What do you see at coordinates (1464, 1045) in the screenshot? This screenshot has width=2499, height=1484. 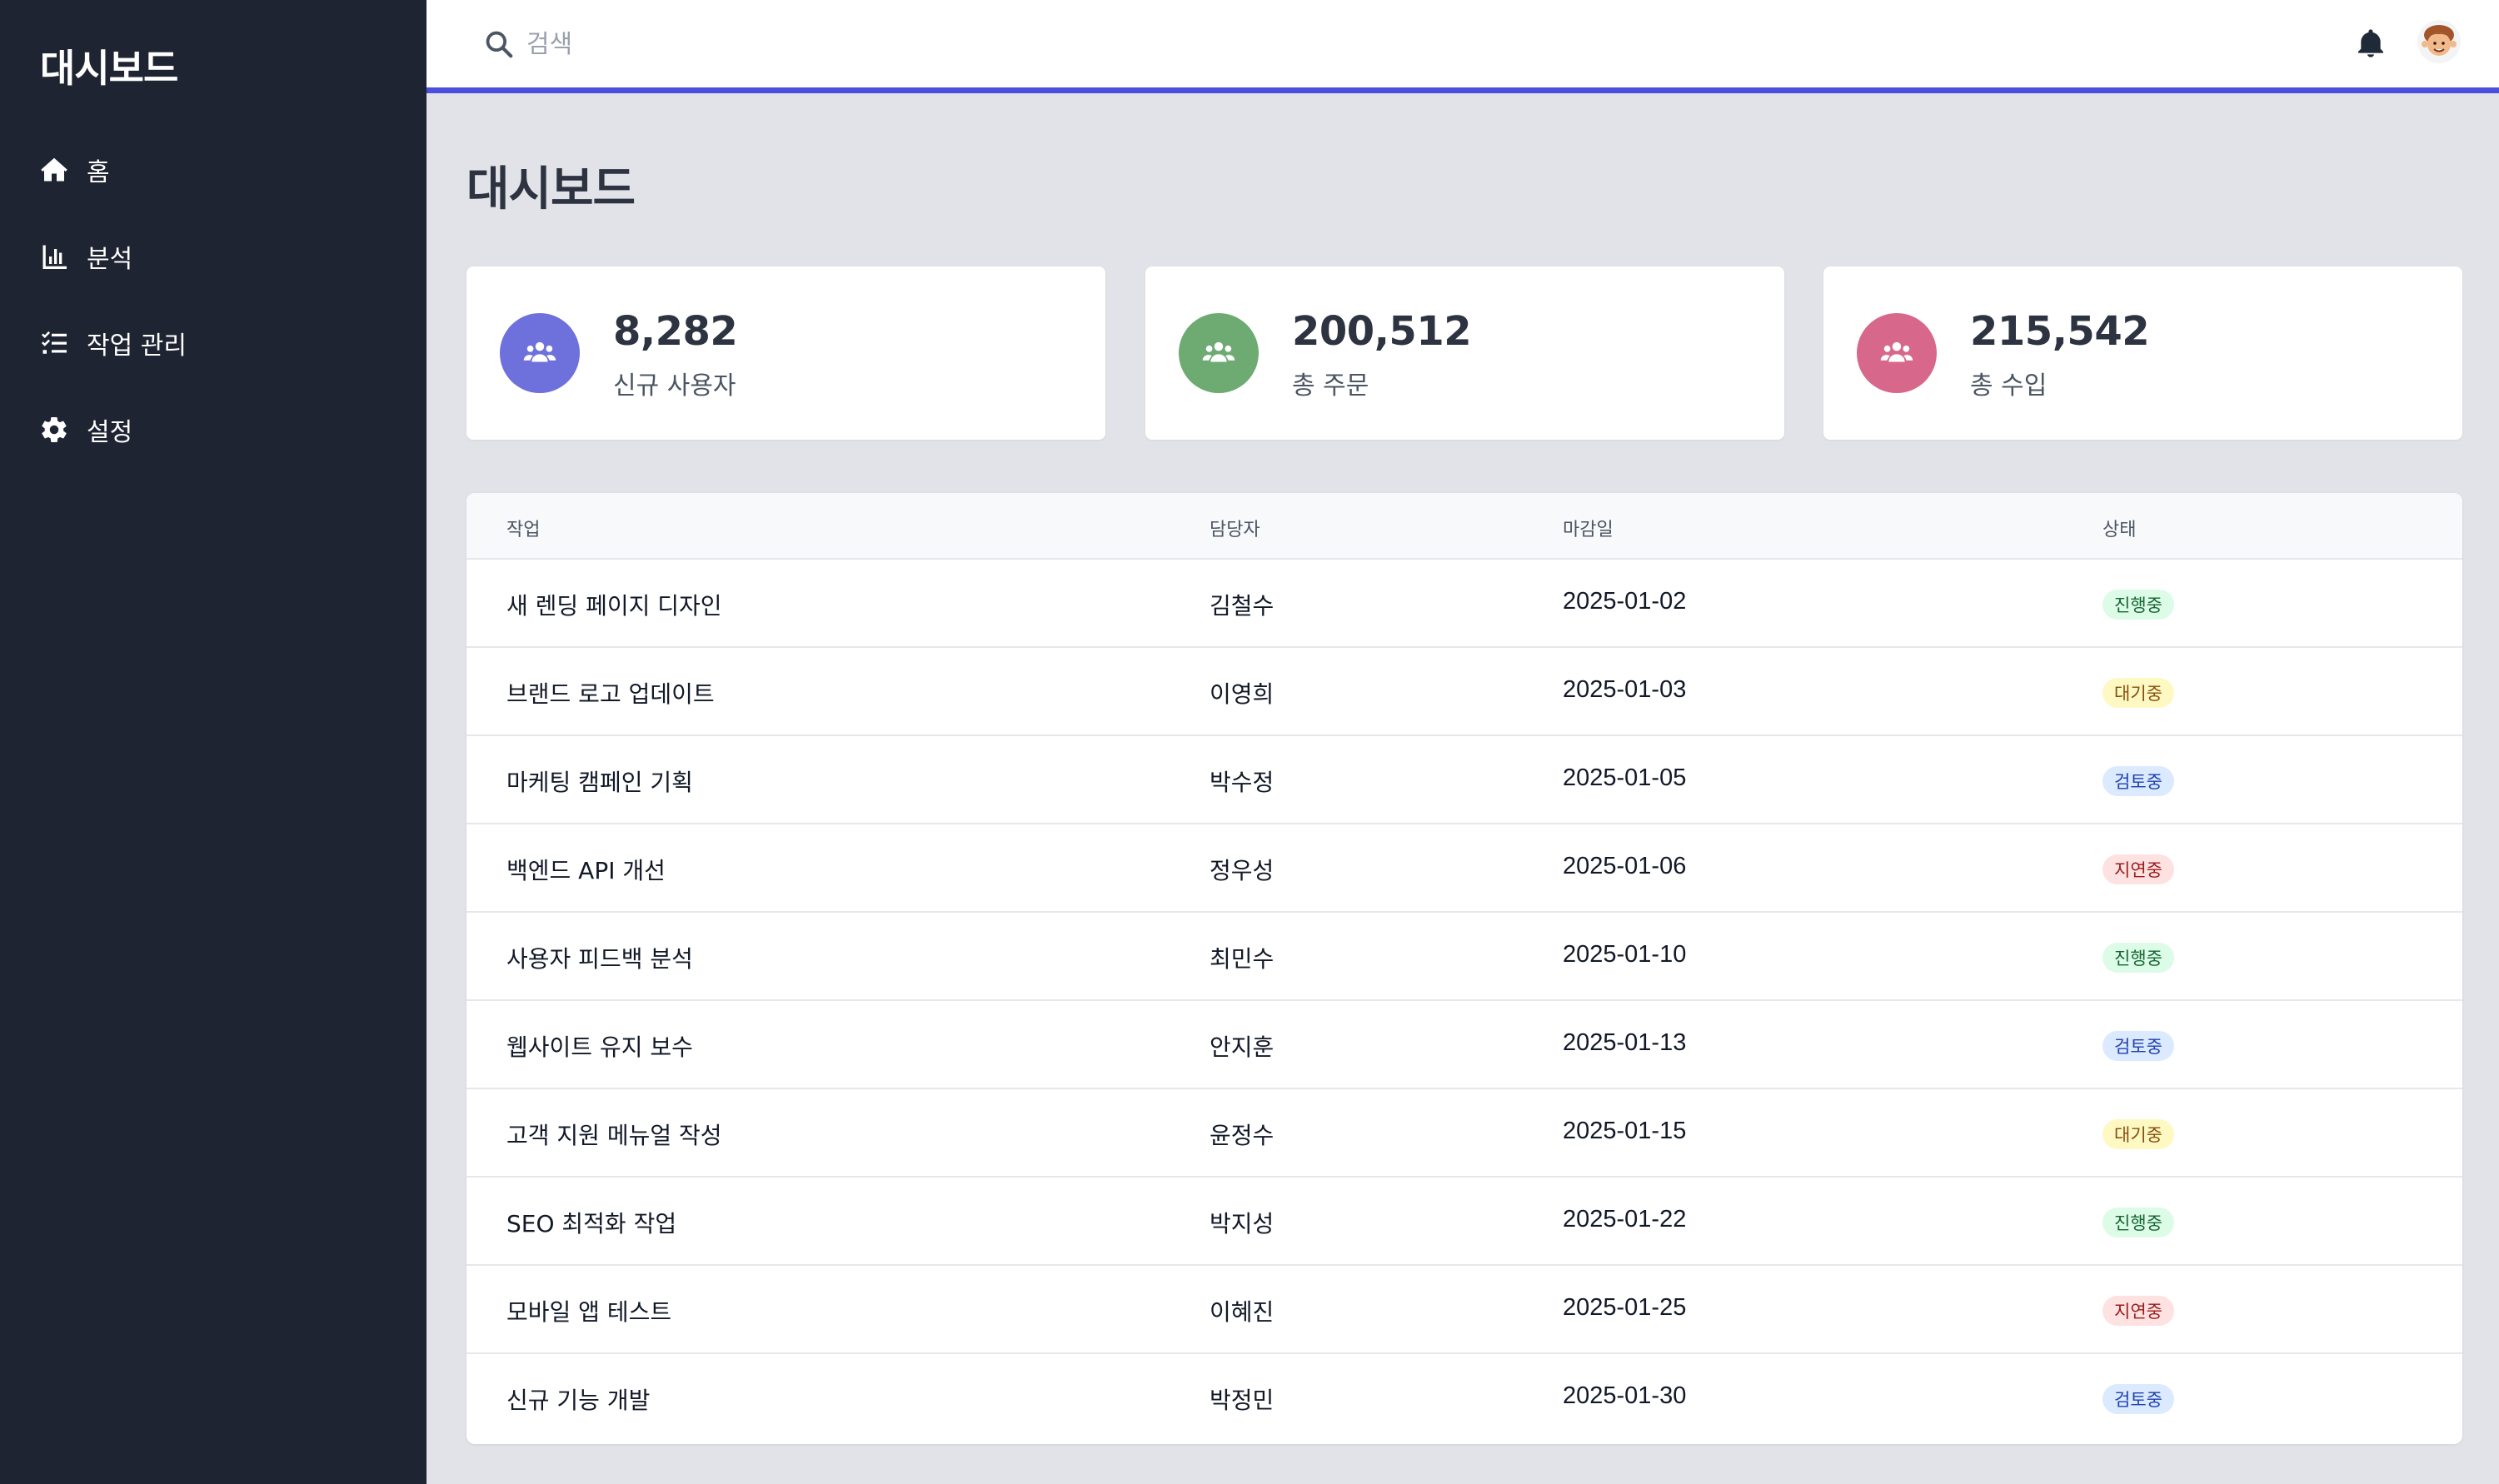 I see `table-row: 웹사이트 유지 보수 안지훈 2025-01-13 검토중` at bounding box center [1464, 1045].